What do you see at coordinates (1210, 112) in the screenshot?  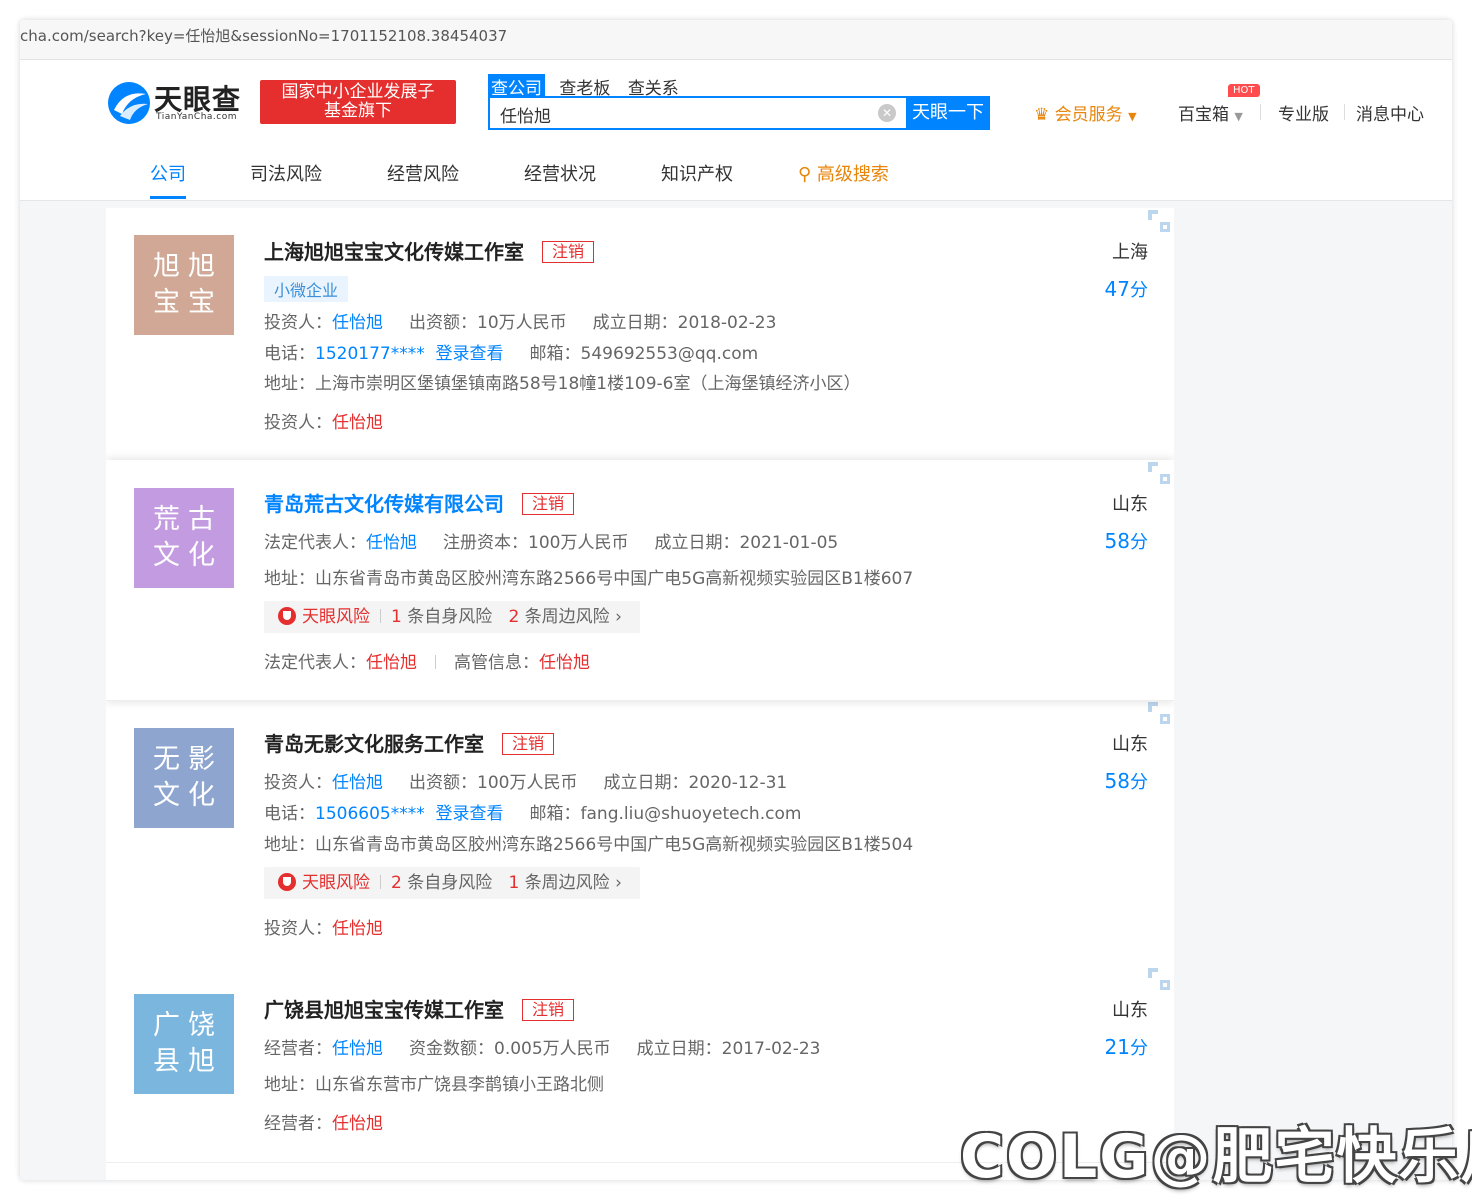 I see `baobao-menu: 百宝箱 ▼` at bounding box center [1210, 112].